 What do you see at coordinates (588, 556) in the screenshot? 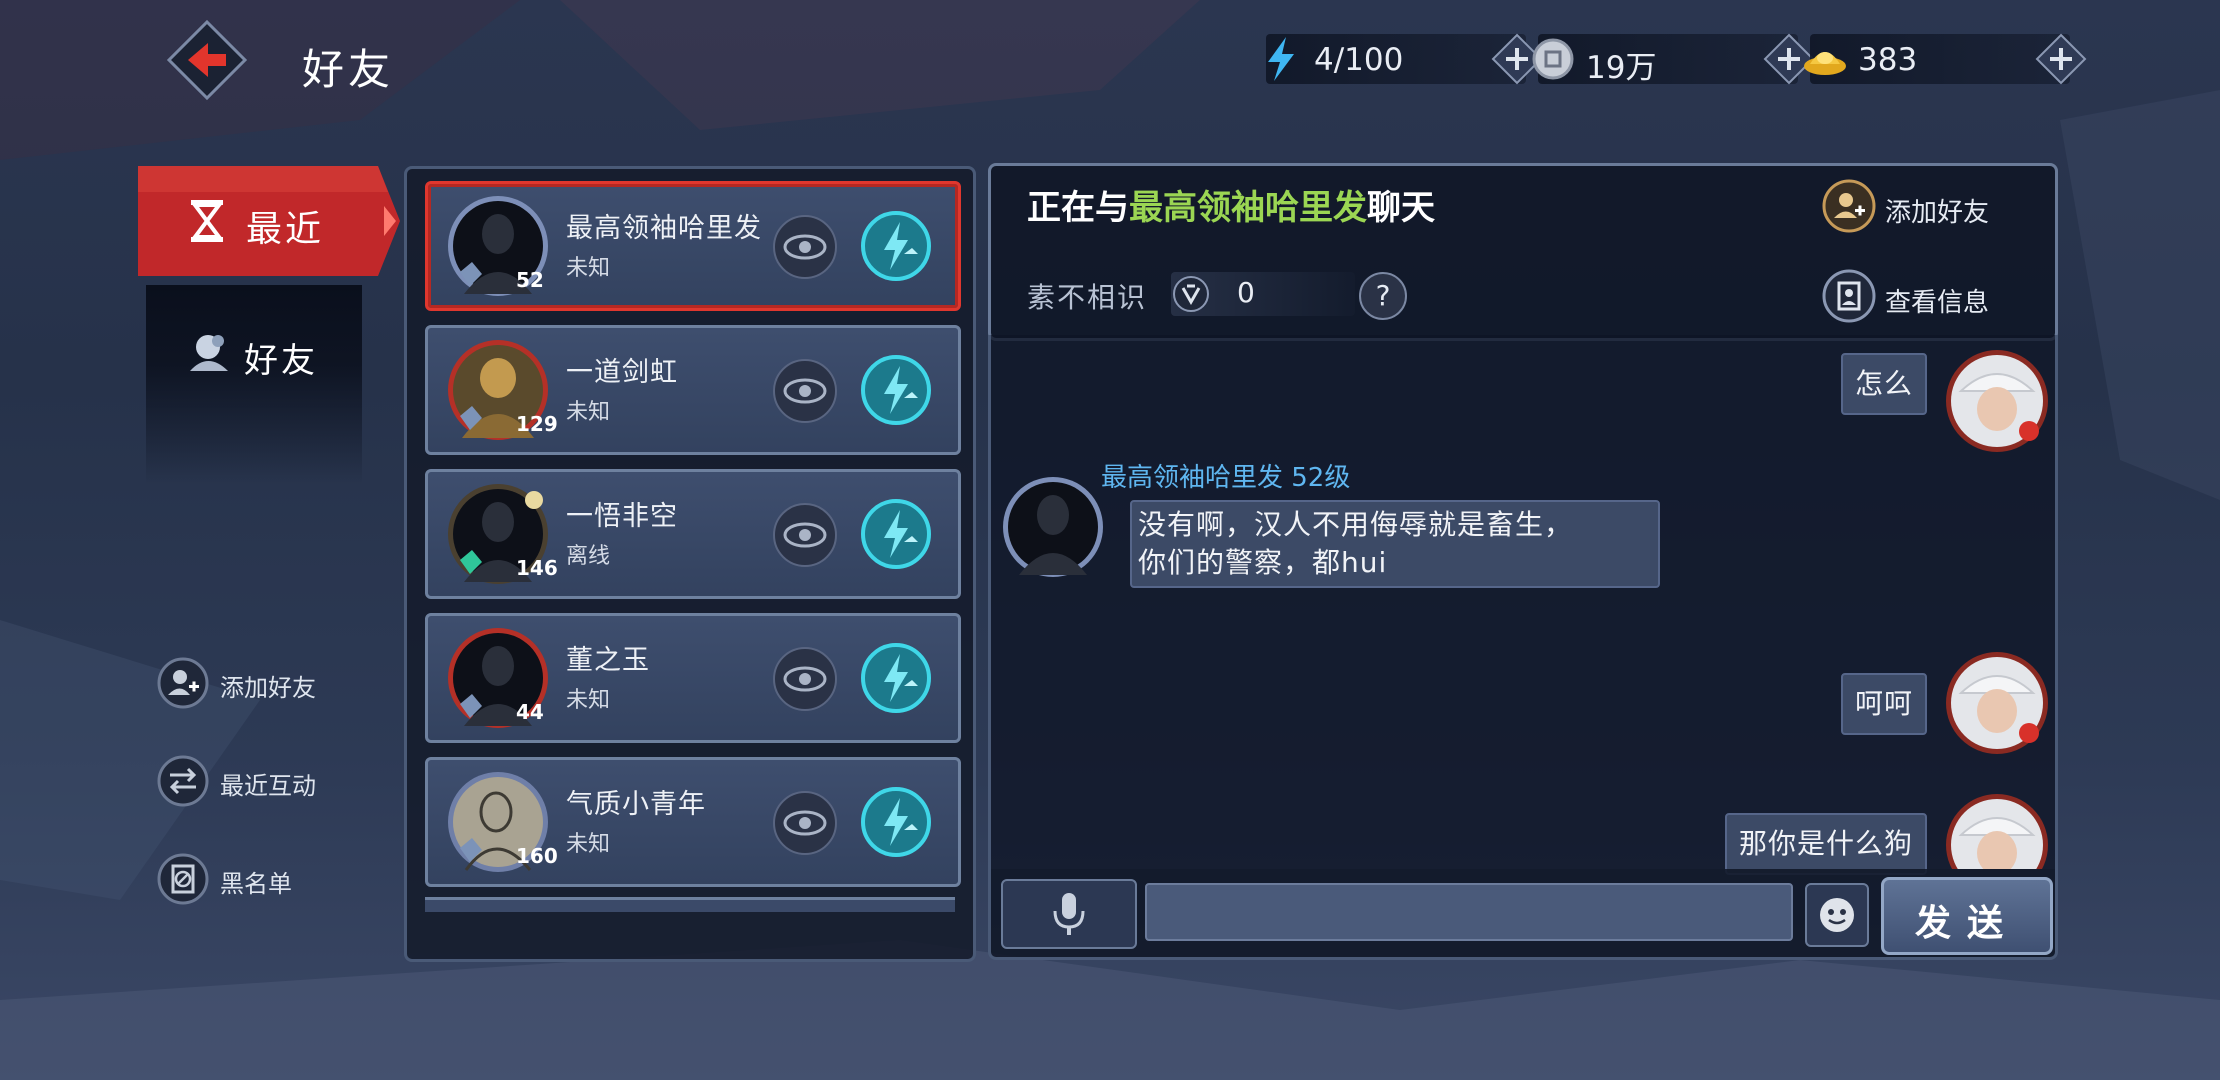
I see `friend-status: 离线` at bounding box center [588, 556].